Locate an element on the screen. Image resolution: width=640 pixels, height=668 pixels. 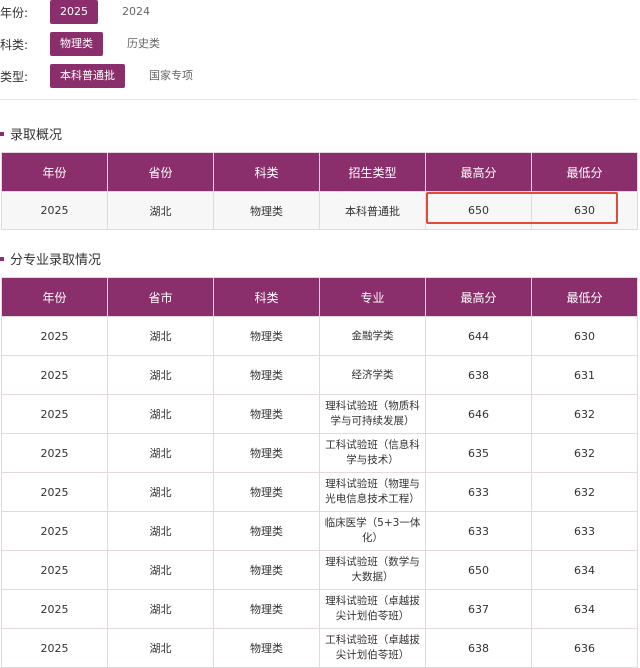
overview-section-title: 录取概况 is located at coordinates (31, 133).